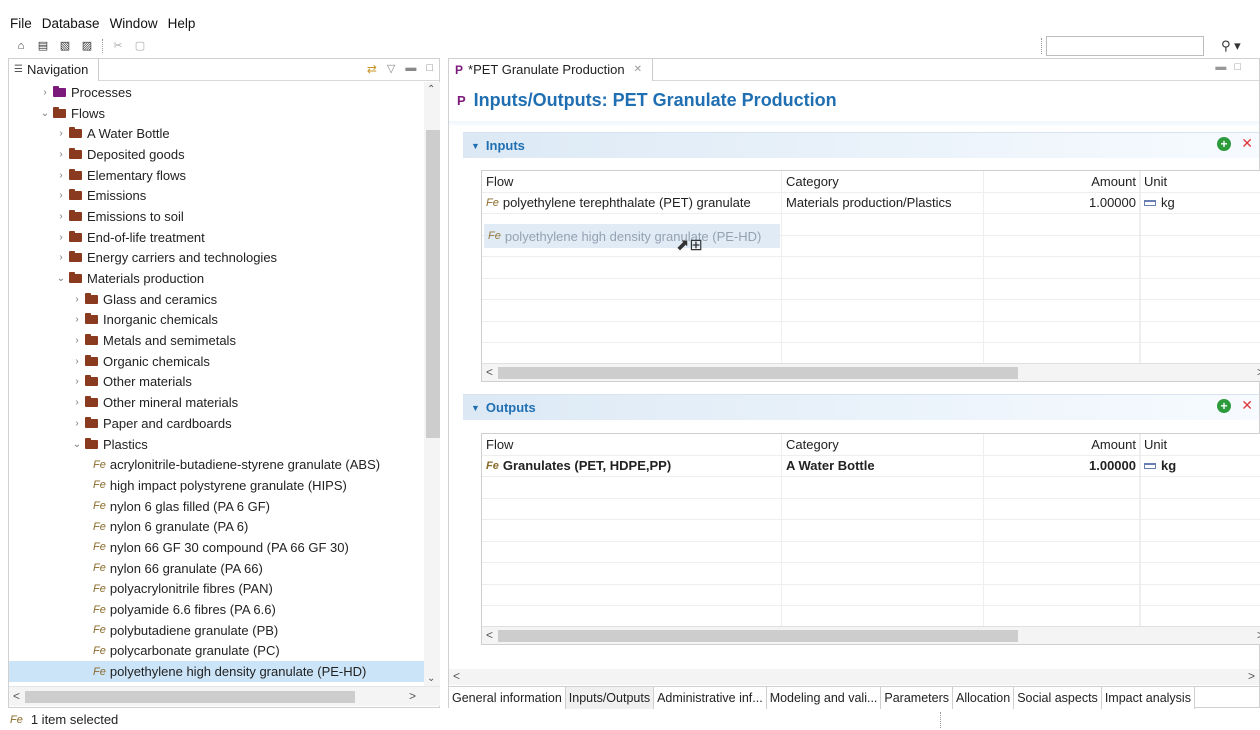  I want to click on home-icon: ⌂, so click(21, 46).